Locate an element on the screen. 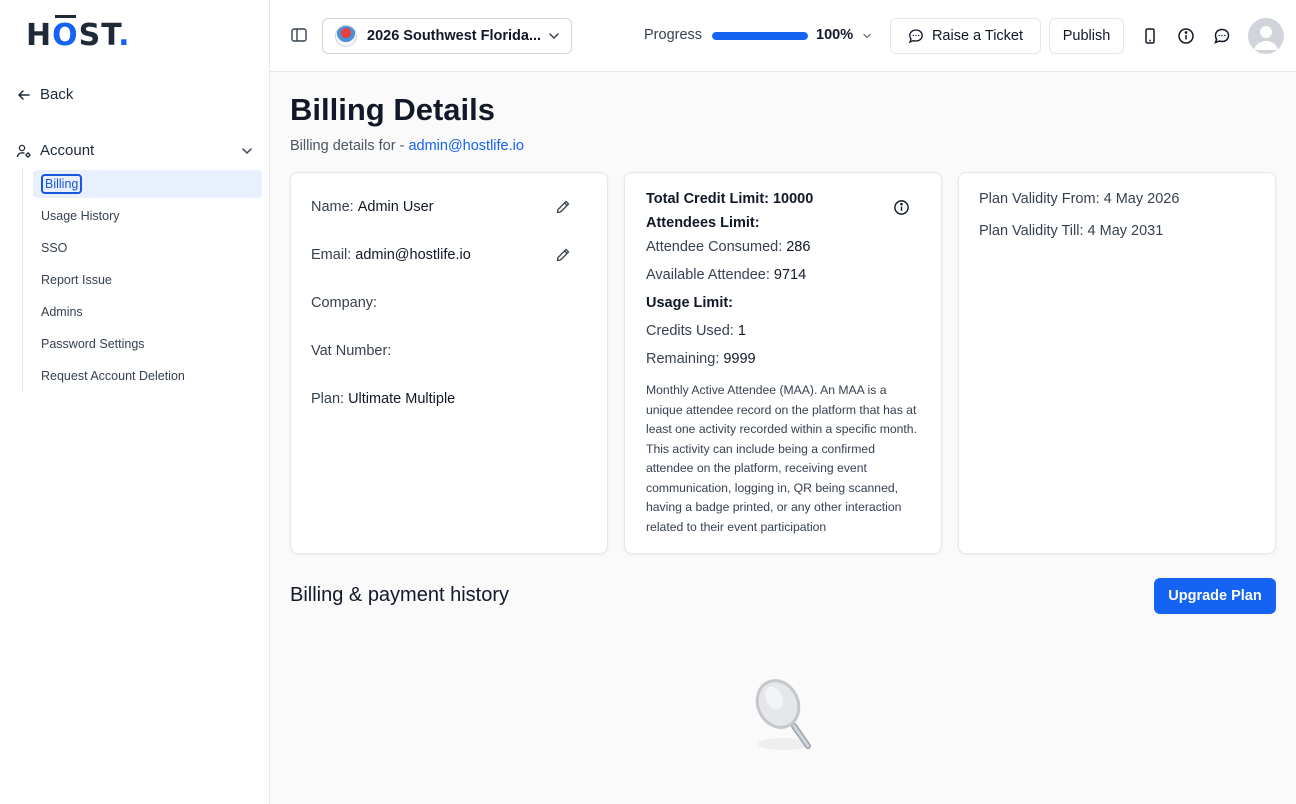  name-field: Name: Admin User is located at coordinates (372, 207).